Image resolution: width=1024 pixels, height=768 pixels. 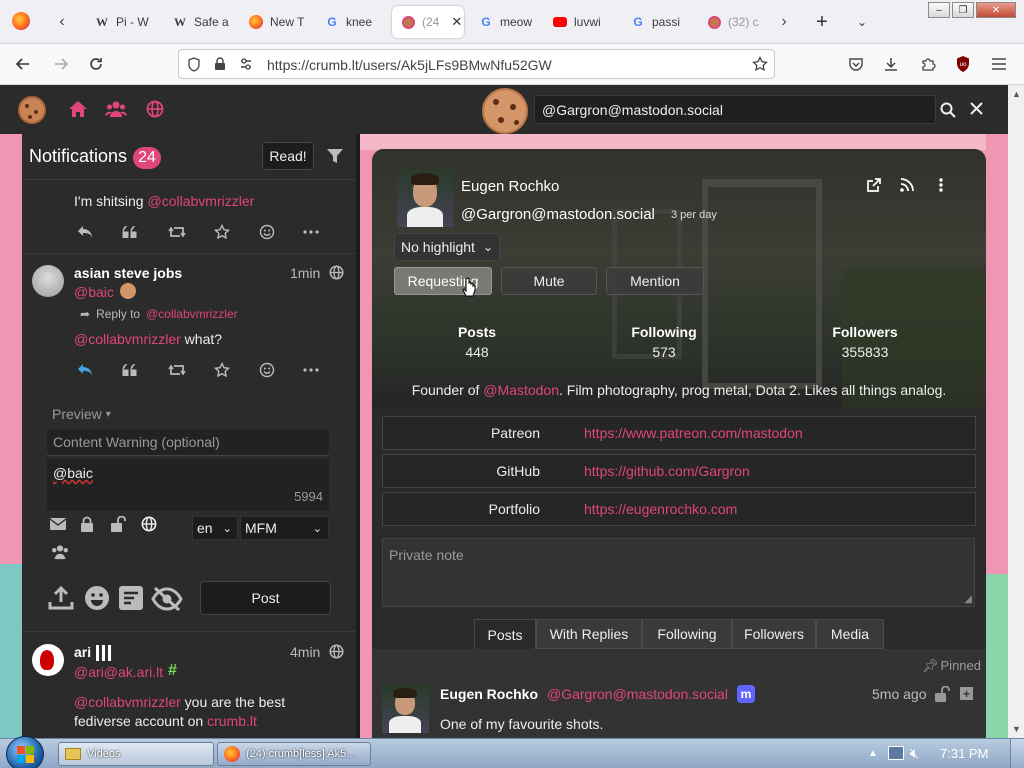 I want to click on back-icon, so click(x=23, y=64).